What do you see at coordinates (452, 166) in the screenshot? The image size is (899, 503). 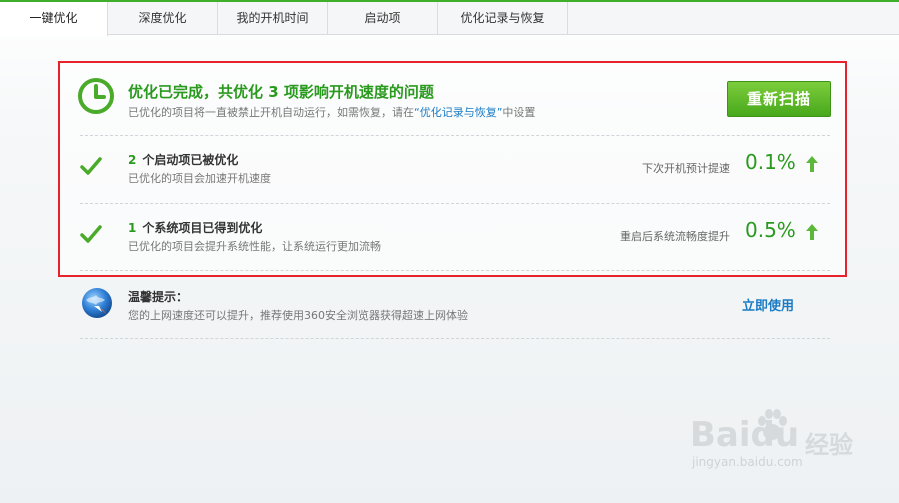 I see `result-row-startup: 2 个启动项已被优化 已优化的项目会加速开机速度 下次开机预计提速 0.1%` at bounding box center [452, 166].